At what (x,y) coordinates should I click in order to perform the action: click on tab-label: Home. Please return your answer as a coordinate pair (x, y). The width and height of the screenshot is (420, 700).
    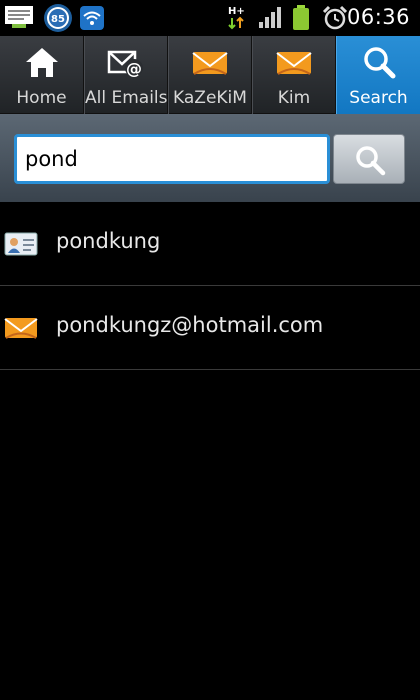
    Looking at the image, I should click on (41, 98).